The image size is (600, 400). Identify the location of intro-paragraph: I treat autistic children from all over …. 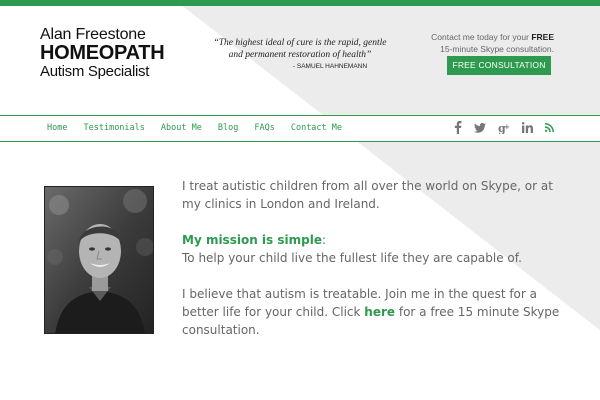
(367, 195).